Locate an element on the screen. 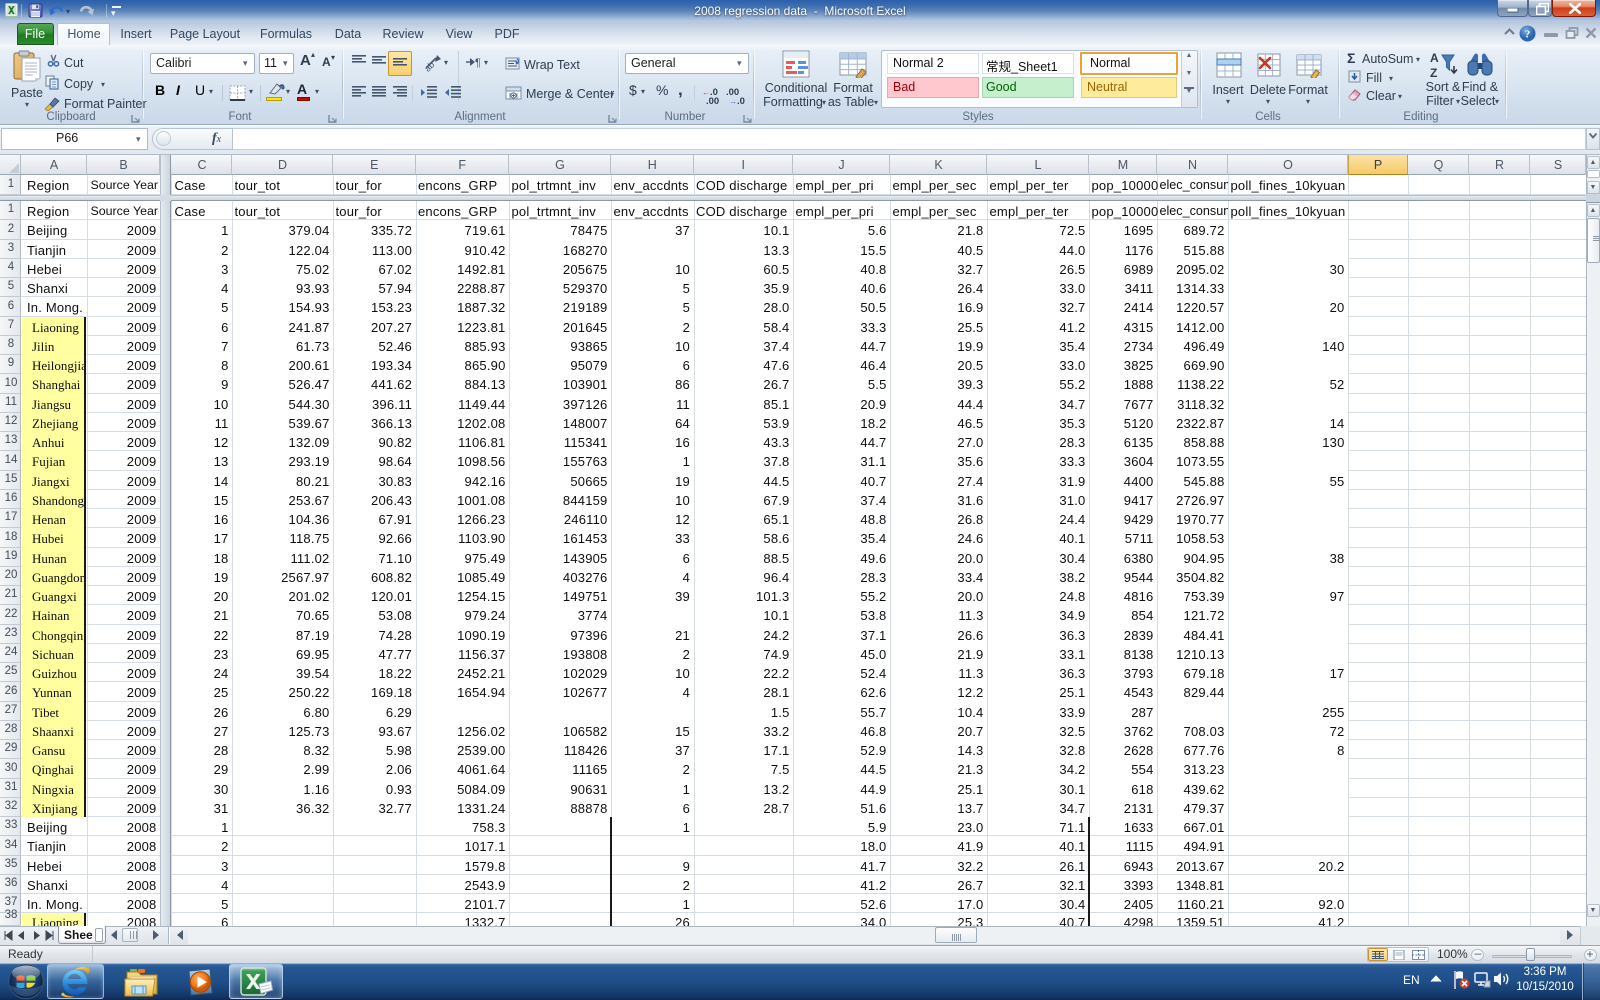 Image resolution: width=1600 pixels, height=1000 pixels. svg-text: ab is located at coordinates (430, 66).